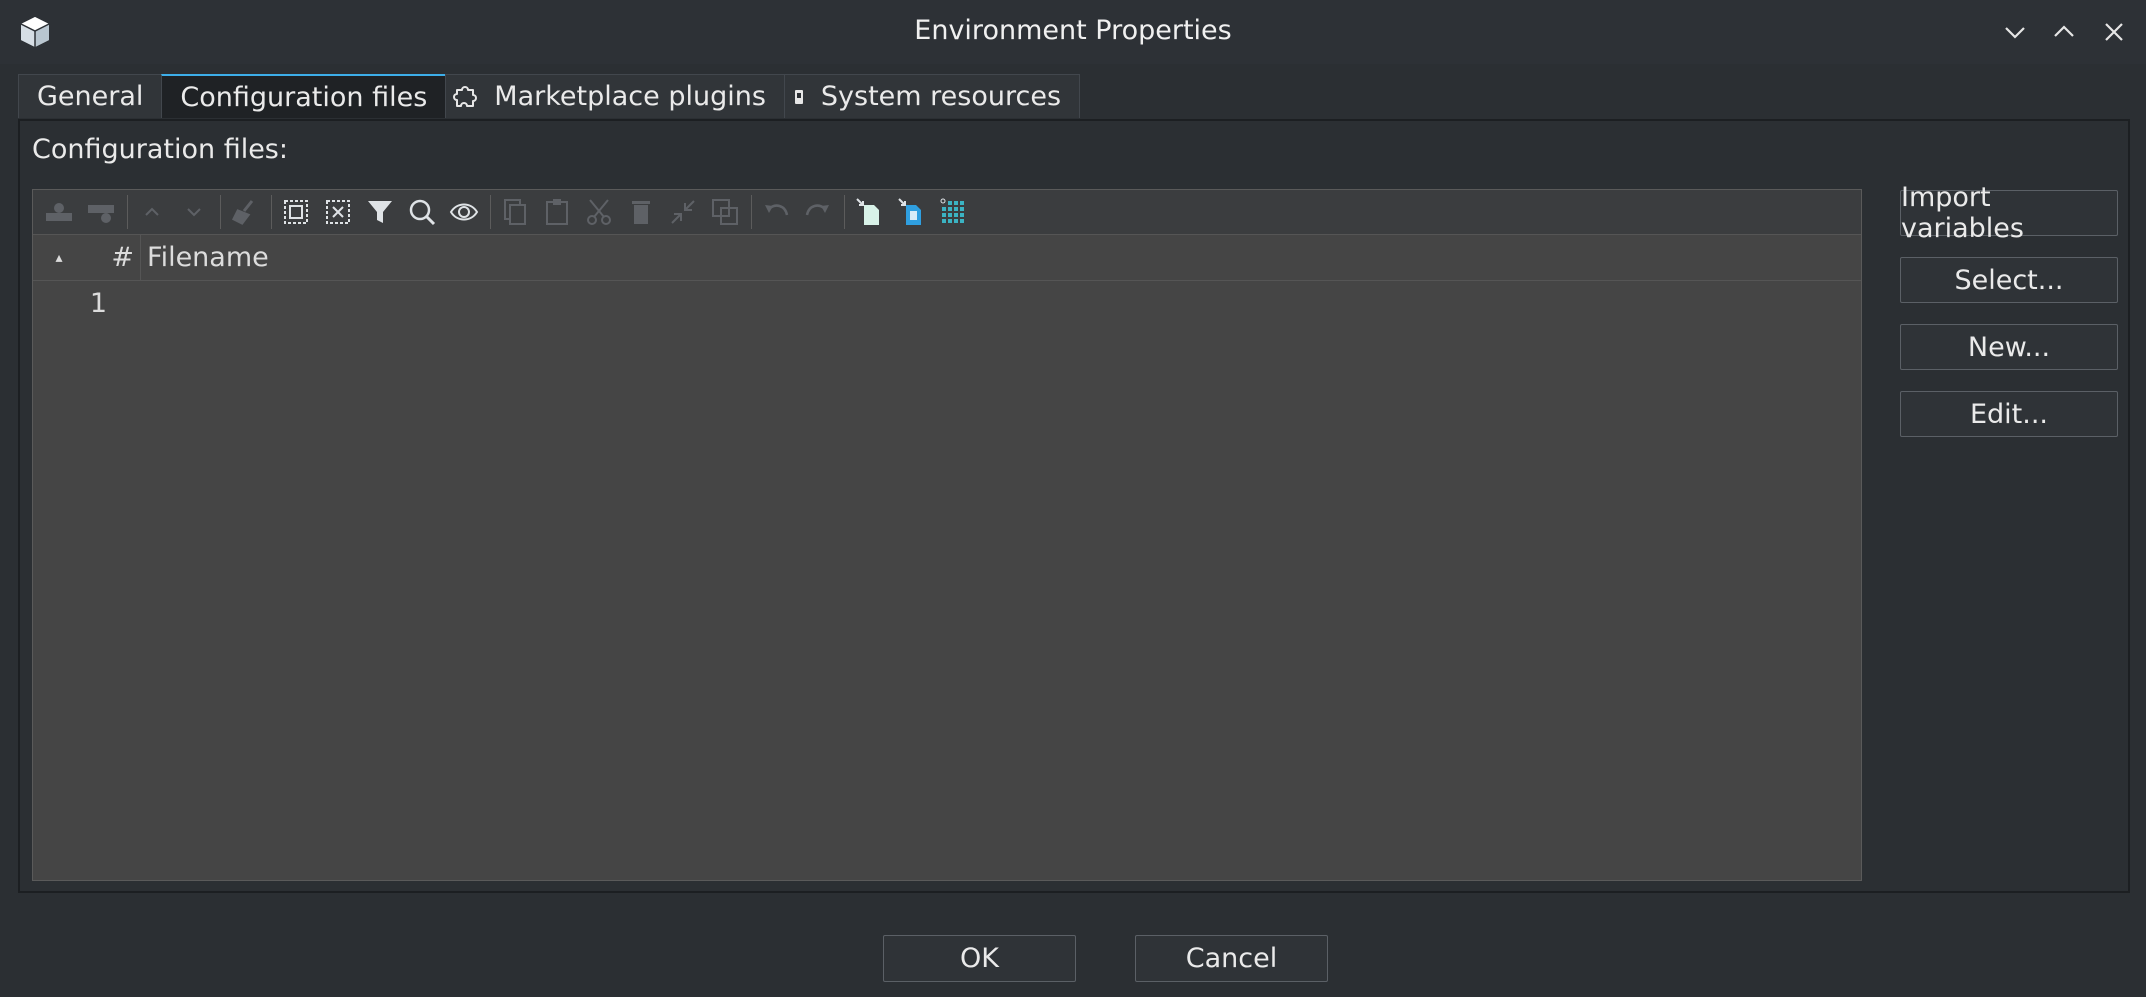  What do you see at coordinates (979, 958) in the screenshot?
I see `ok-button: OK` at bounding box center [979, 958].